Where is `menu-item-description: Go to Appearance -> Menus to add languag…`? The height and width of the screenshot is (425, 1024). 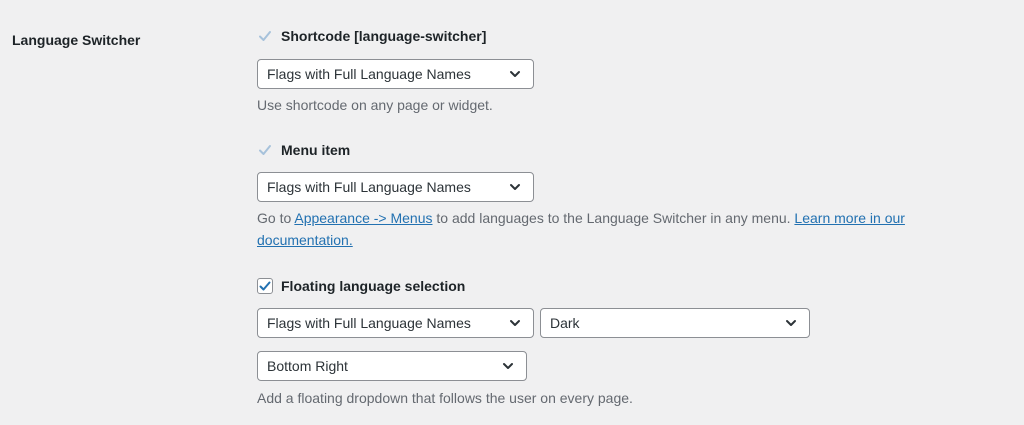 menu-item-description: Go to Appearance -> Menus to add languag… is located at coordinates (627, 229).